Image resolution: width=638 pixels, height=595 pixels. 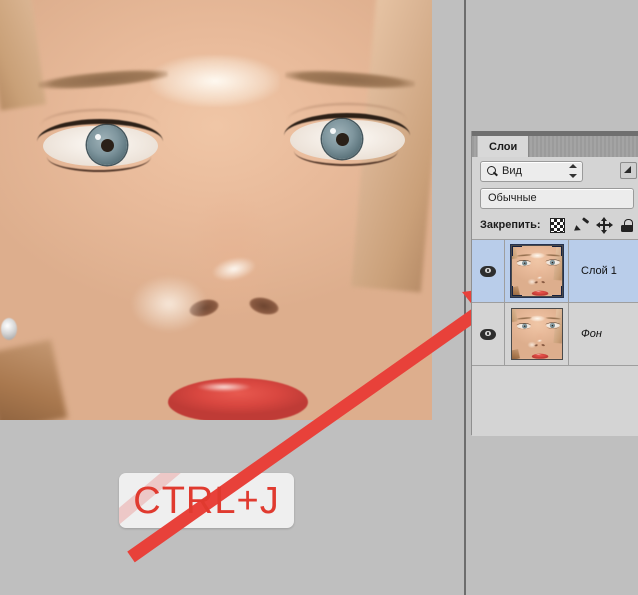 What do you see at coordinates (465, 297) in the screenshot?
I see `workspace-divider` at bounding box center [465, 297].